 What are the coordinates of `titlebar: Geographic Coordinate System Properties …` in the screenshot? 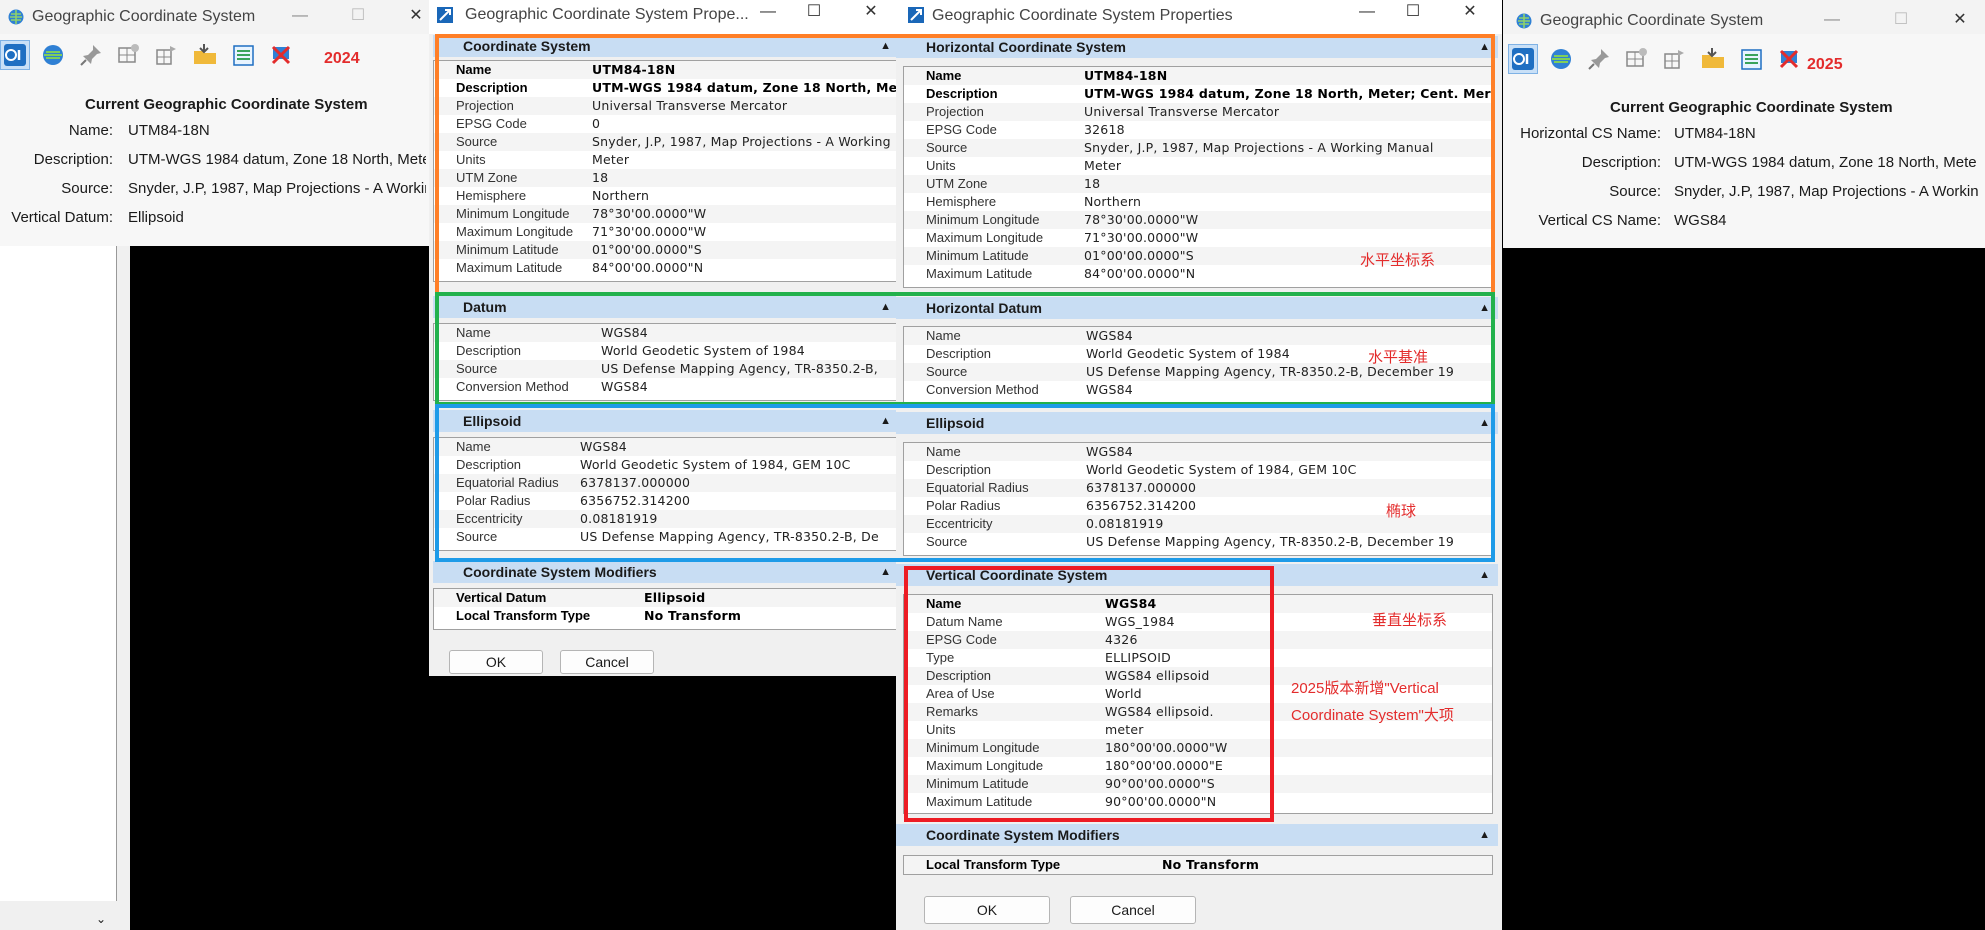 It's located at (1199, 17).